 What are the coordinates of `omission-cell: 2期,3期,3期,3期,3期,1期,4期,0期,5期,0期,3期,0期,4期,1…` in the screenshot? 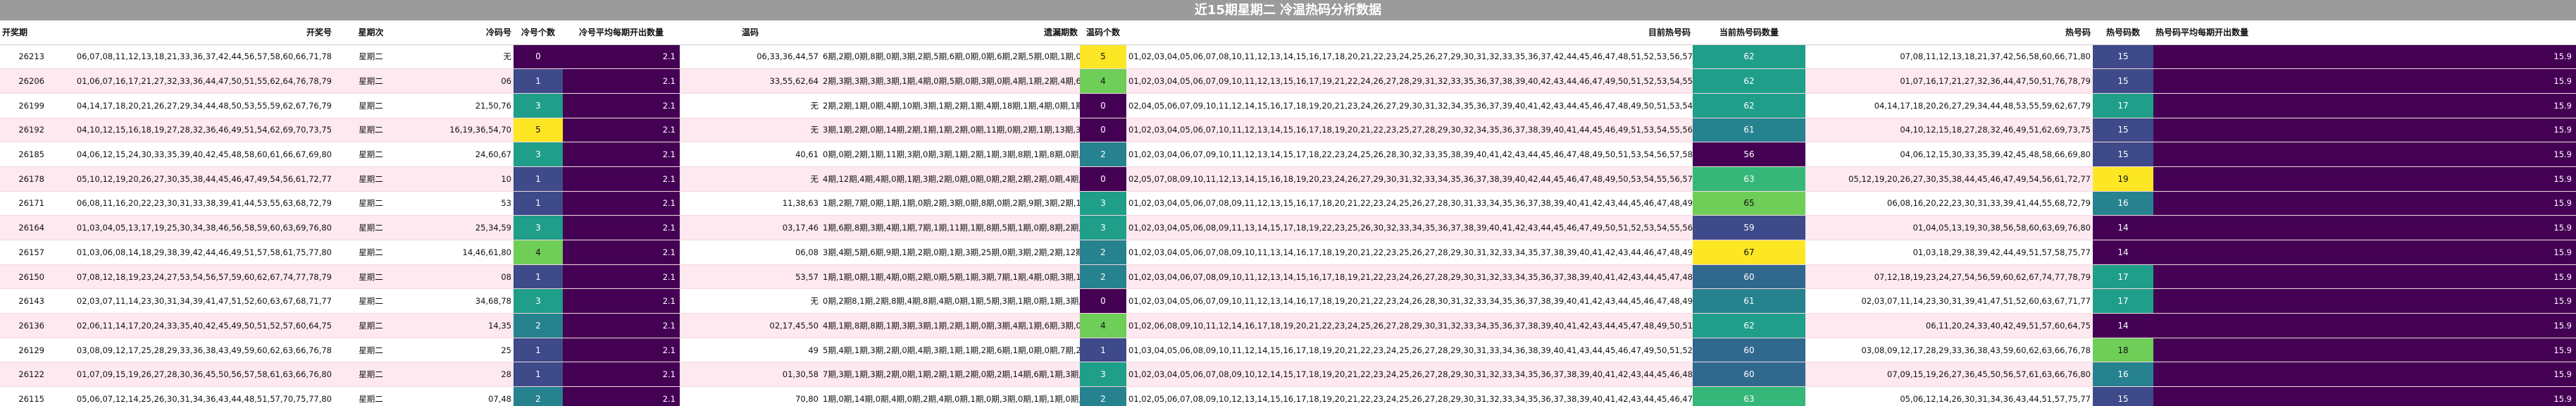 It's located at (950, 81).